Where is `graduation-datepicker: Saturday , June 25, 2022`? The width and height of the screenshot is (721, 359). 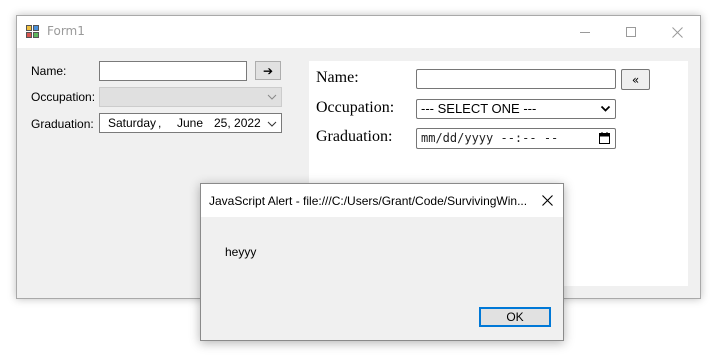 graduation-datepicker: Saturday , June 25, 2022 is located at coordinates (190, 123).